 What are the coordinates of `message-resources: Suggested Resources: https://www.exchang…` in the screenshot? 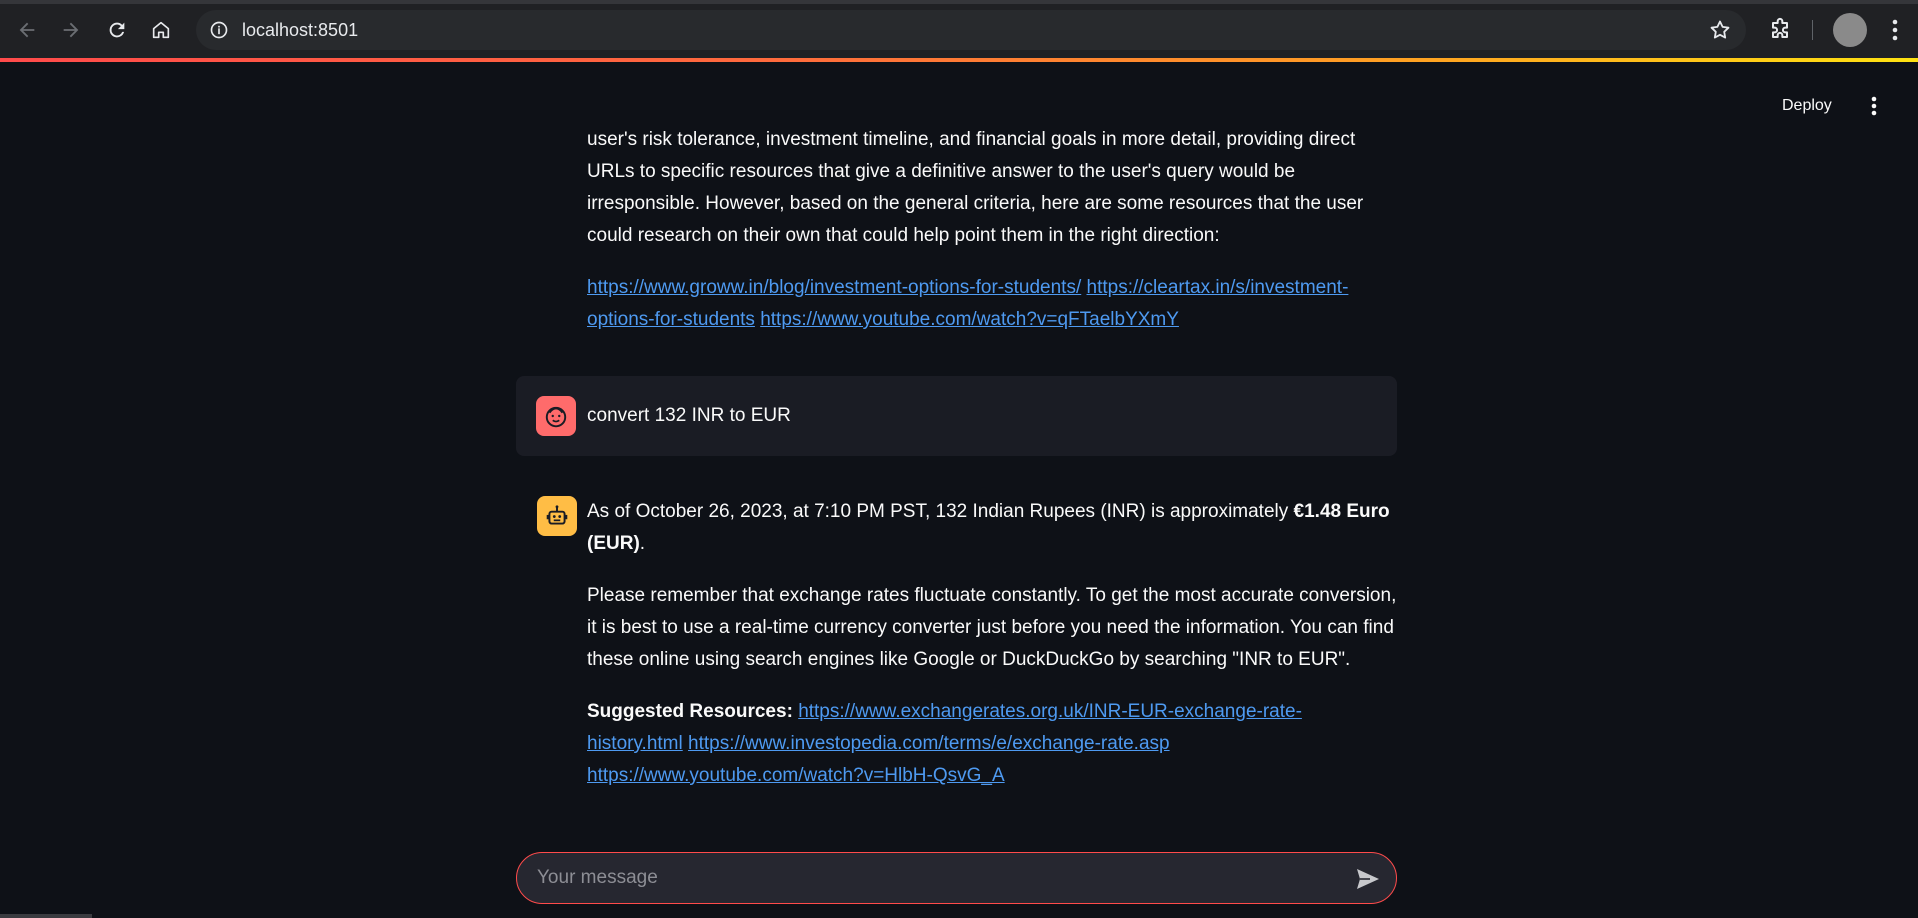 It's located at (992, 744).